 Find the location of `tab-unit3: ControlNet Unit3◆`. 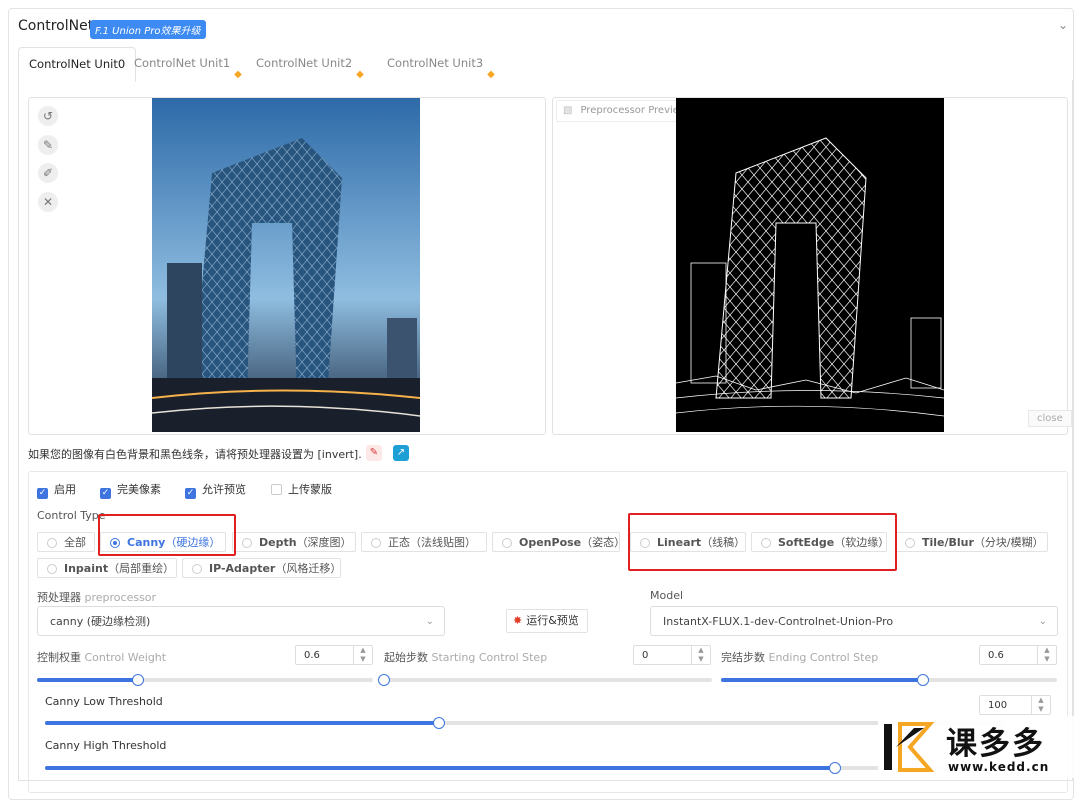

tab-unit3: ControlNet Unit3◆ is located at coordinates (442, 63).